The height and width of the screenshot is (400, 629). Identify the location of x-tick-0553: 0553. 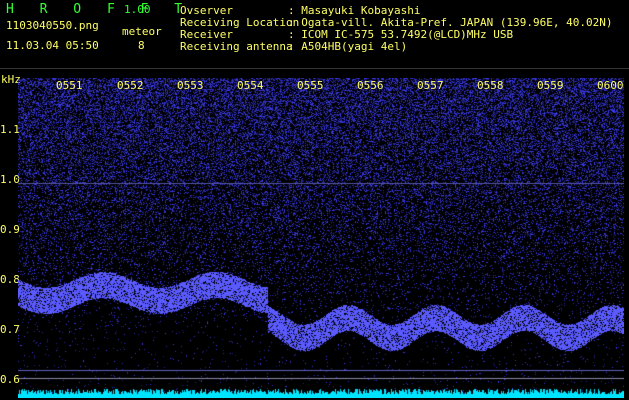
(190, 85).